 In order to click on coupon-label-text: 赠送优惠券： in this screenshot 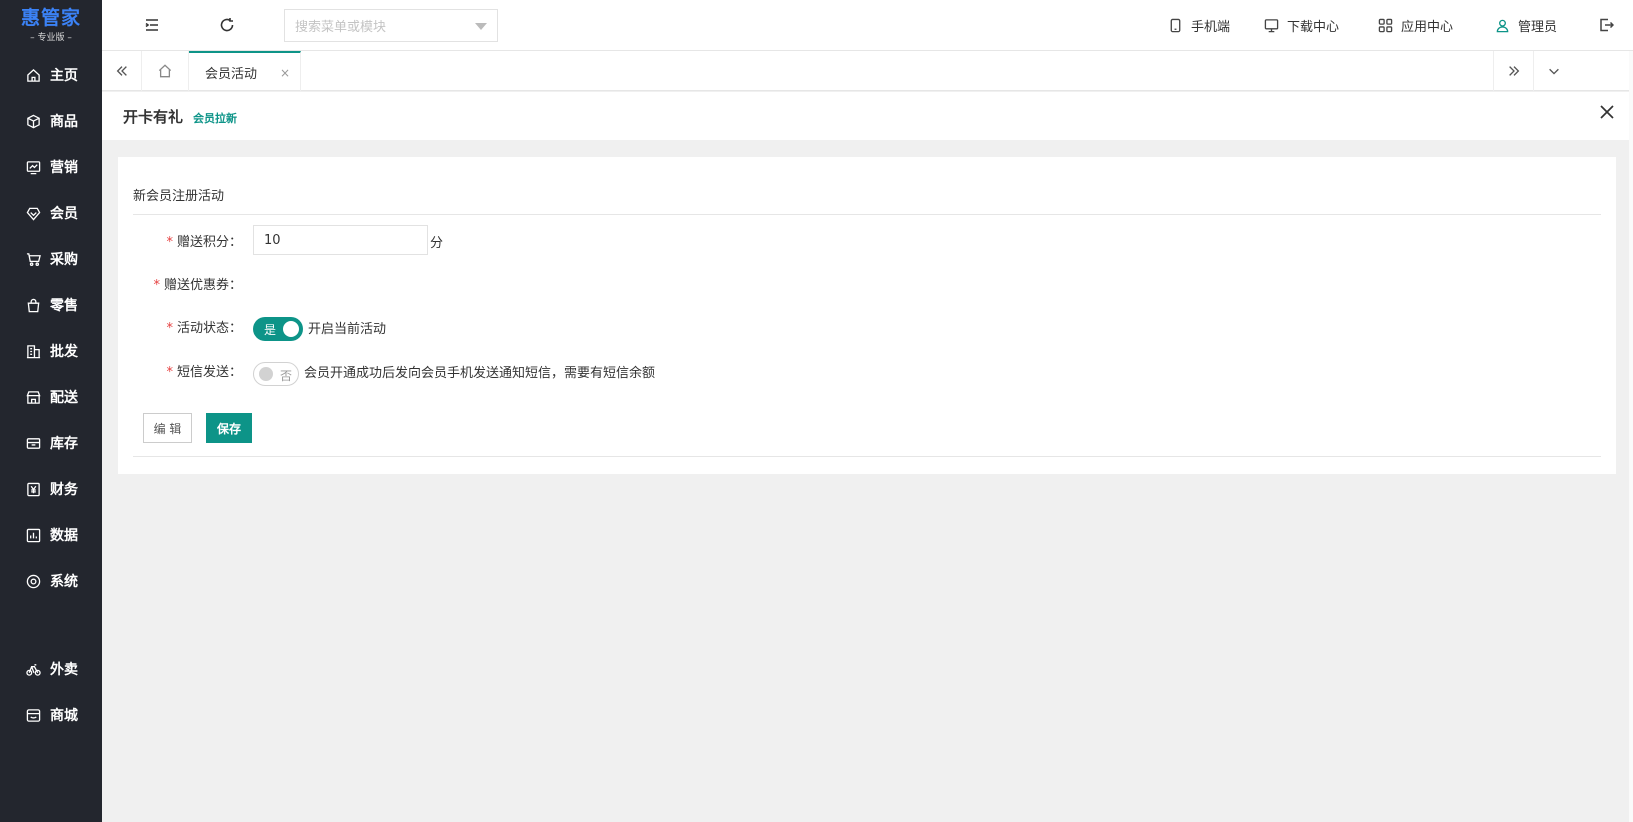, I will do `click(202, 285)`.